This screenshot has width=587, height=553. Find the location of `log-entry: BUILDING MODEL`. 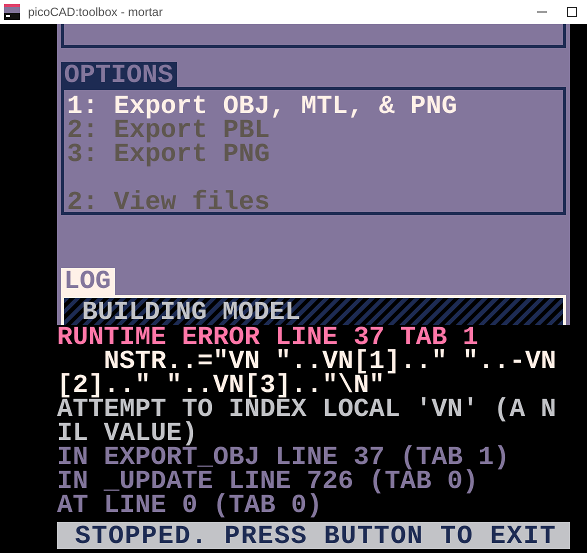

log-entry: BUILDING MODEL is located at coordinates (191, 312).